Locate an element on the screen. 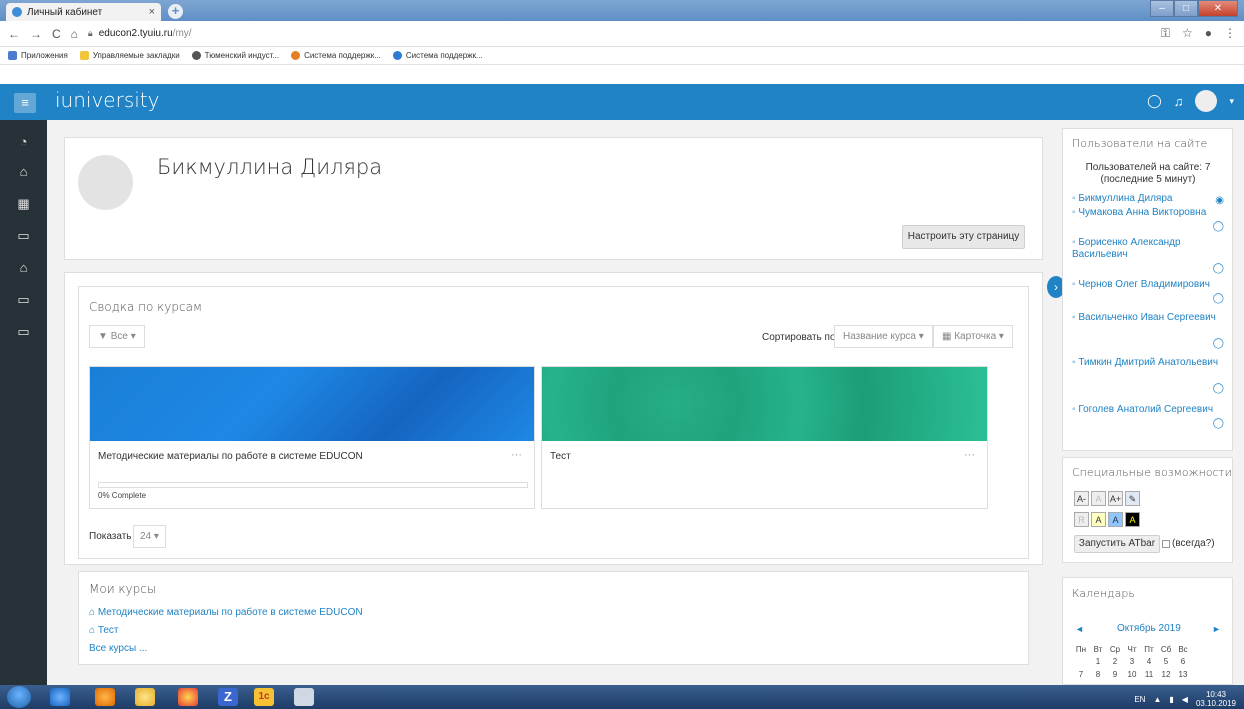 The width and height of the screenshot is (1244, 709). calendar-day: 13 is located at coordinates (1183, 674).